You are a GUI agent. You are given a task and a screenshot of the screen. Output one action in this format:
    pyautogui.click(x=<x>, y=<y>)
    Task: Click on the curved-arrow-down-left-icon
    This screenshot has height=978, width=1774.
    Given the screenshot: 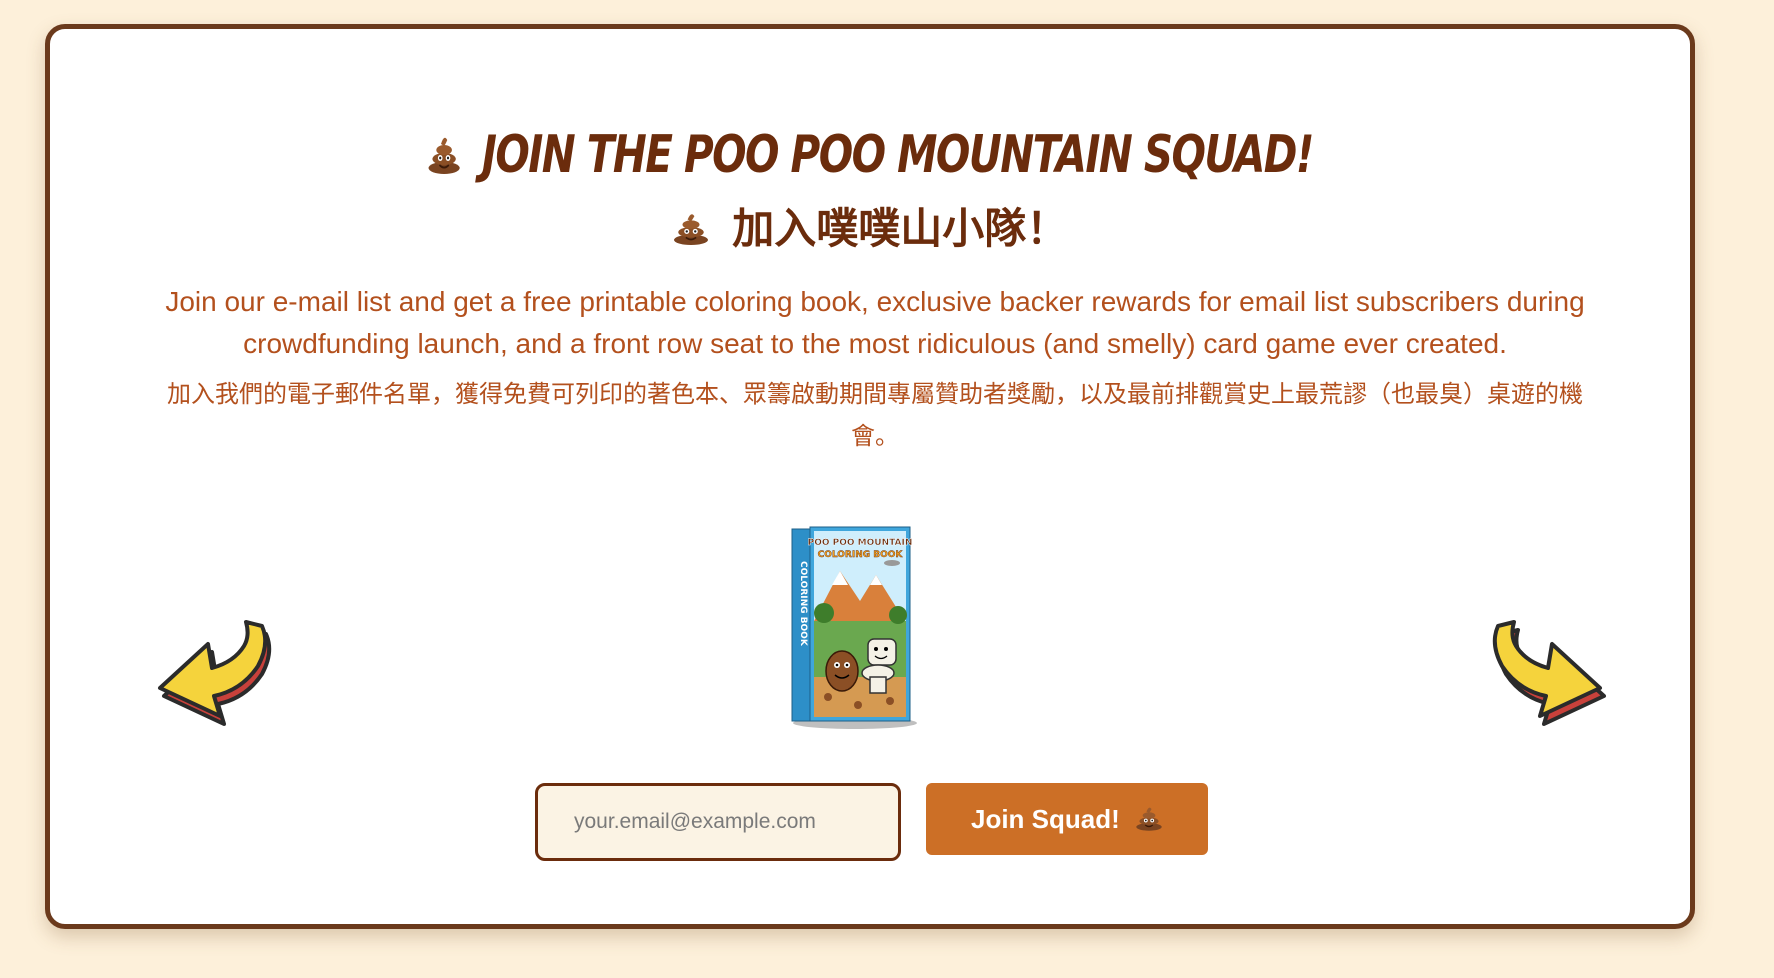 What is the action you would take?
    pyautogui.click(x=215, y=673)
    